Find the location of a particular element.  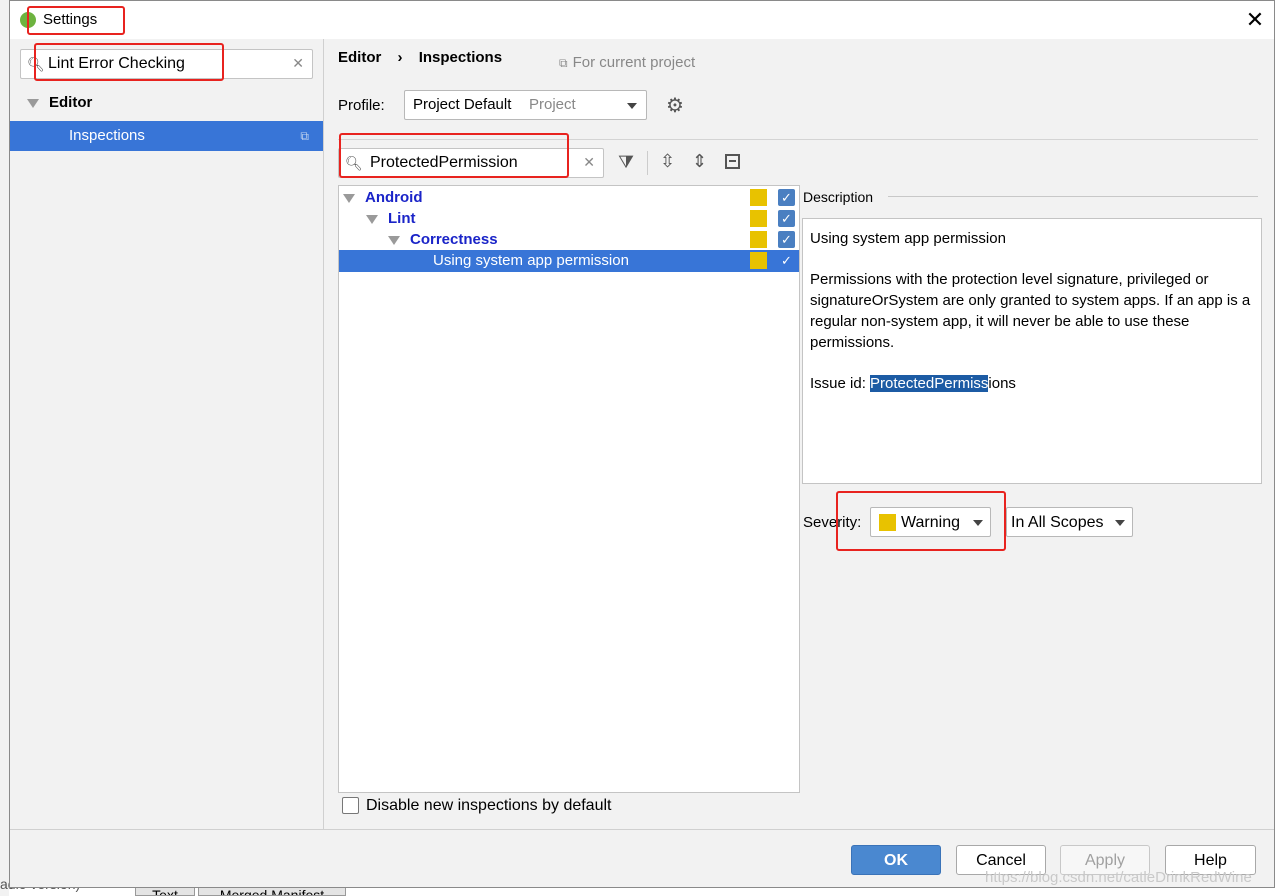

filter-icon: ⧩ is located at coordinates (626, 162).